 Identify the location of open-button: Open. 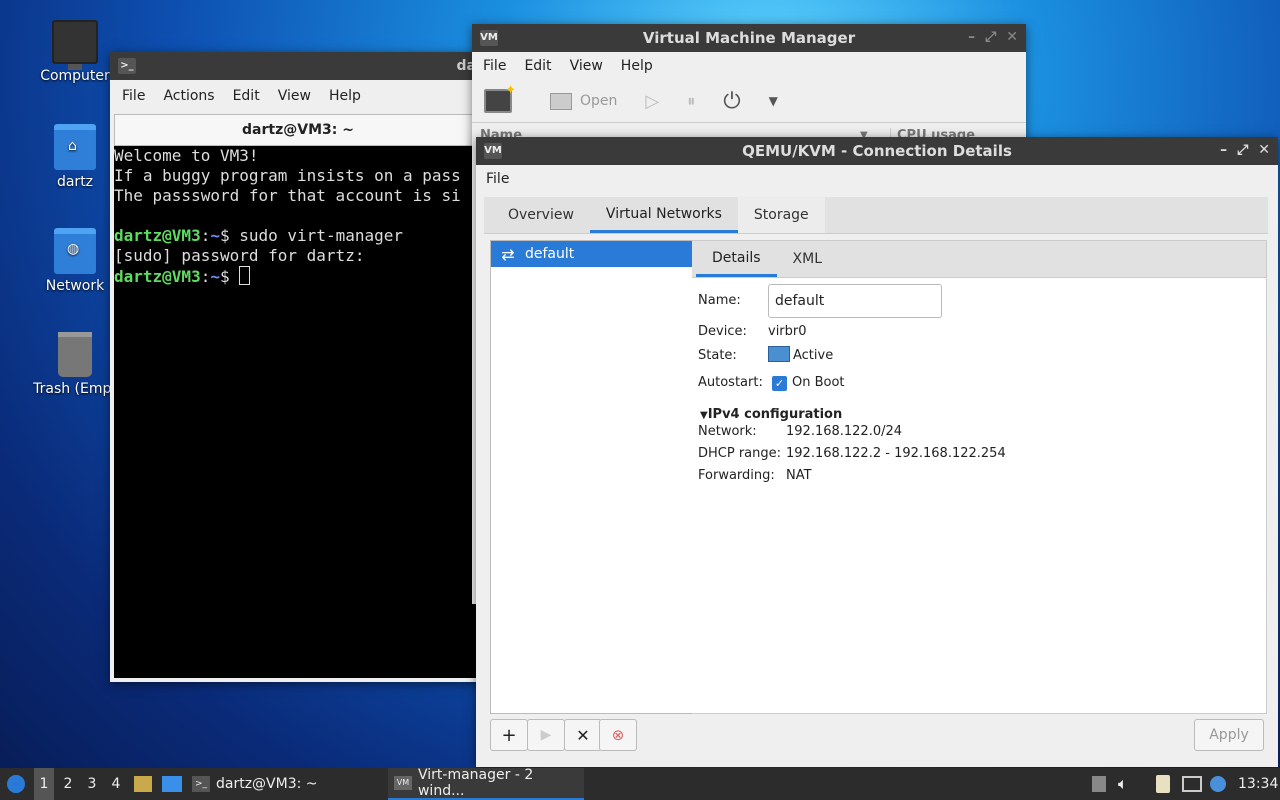
(583, 101).